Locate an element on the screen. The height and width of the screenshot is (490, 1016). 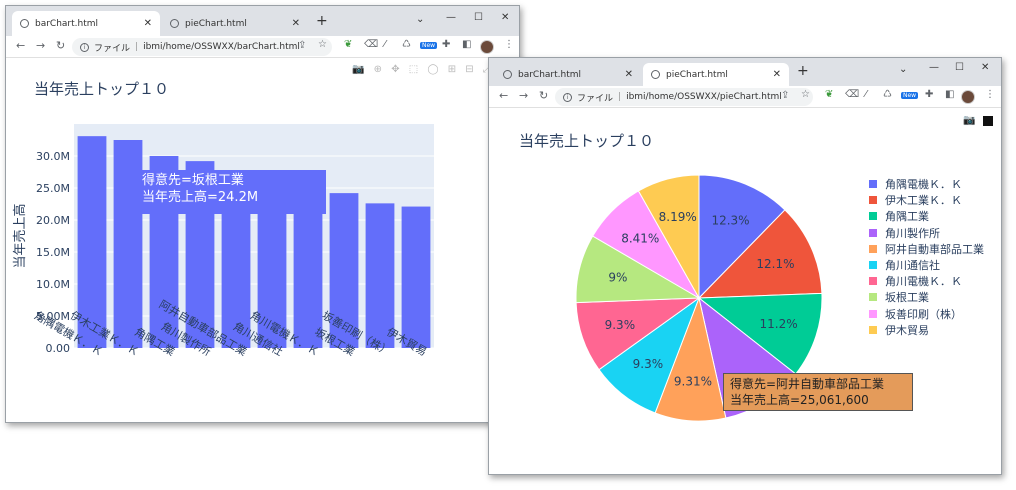
legend-item: 坂善印刷（株） is located at coordinates (915, 314).